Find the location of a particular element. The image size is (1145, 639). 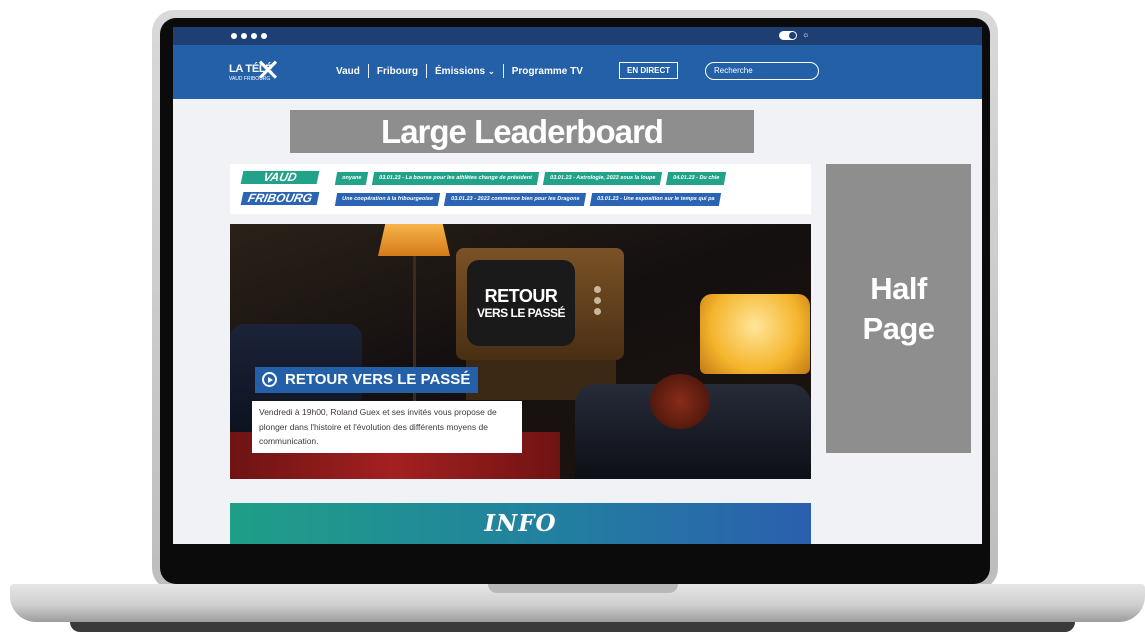

chevron-down-icon: ⌄ is located at coordinates (491, 71).